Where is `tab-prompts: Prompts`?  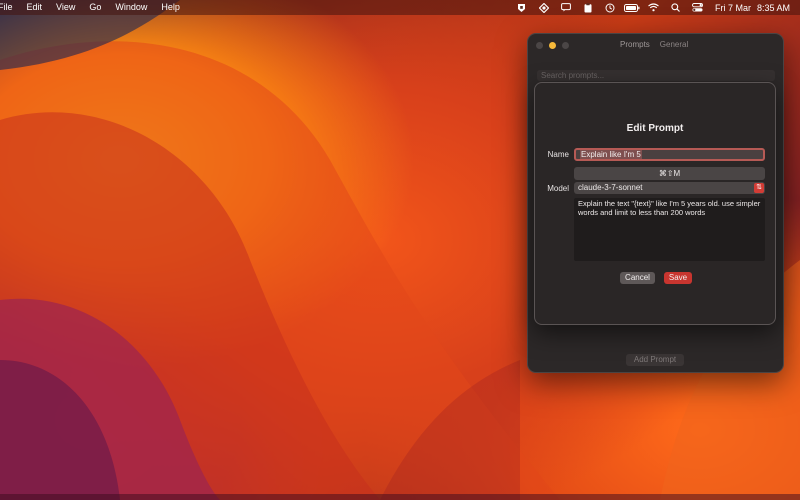 tab-prompts: Prompts is located at coordinates (635, 44).